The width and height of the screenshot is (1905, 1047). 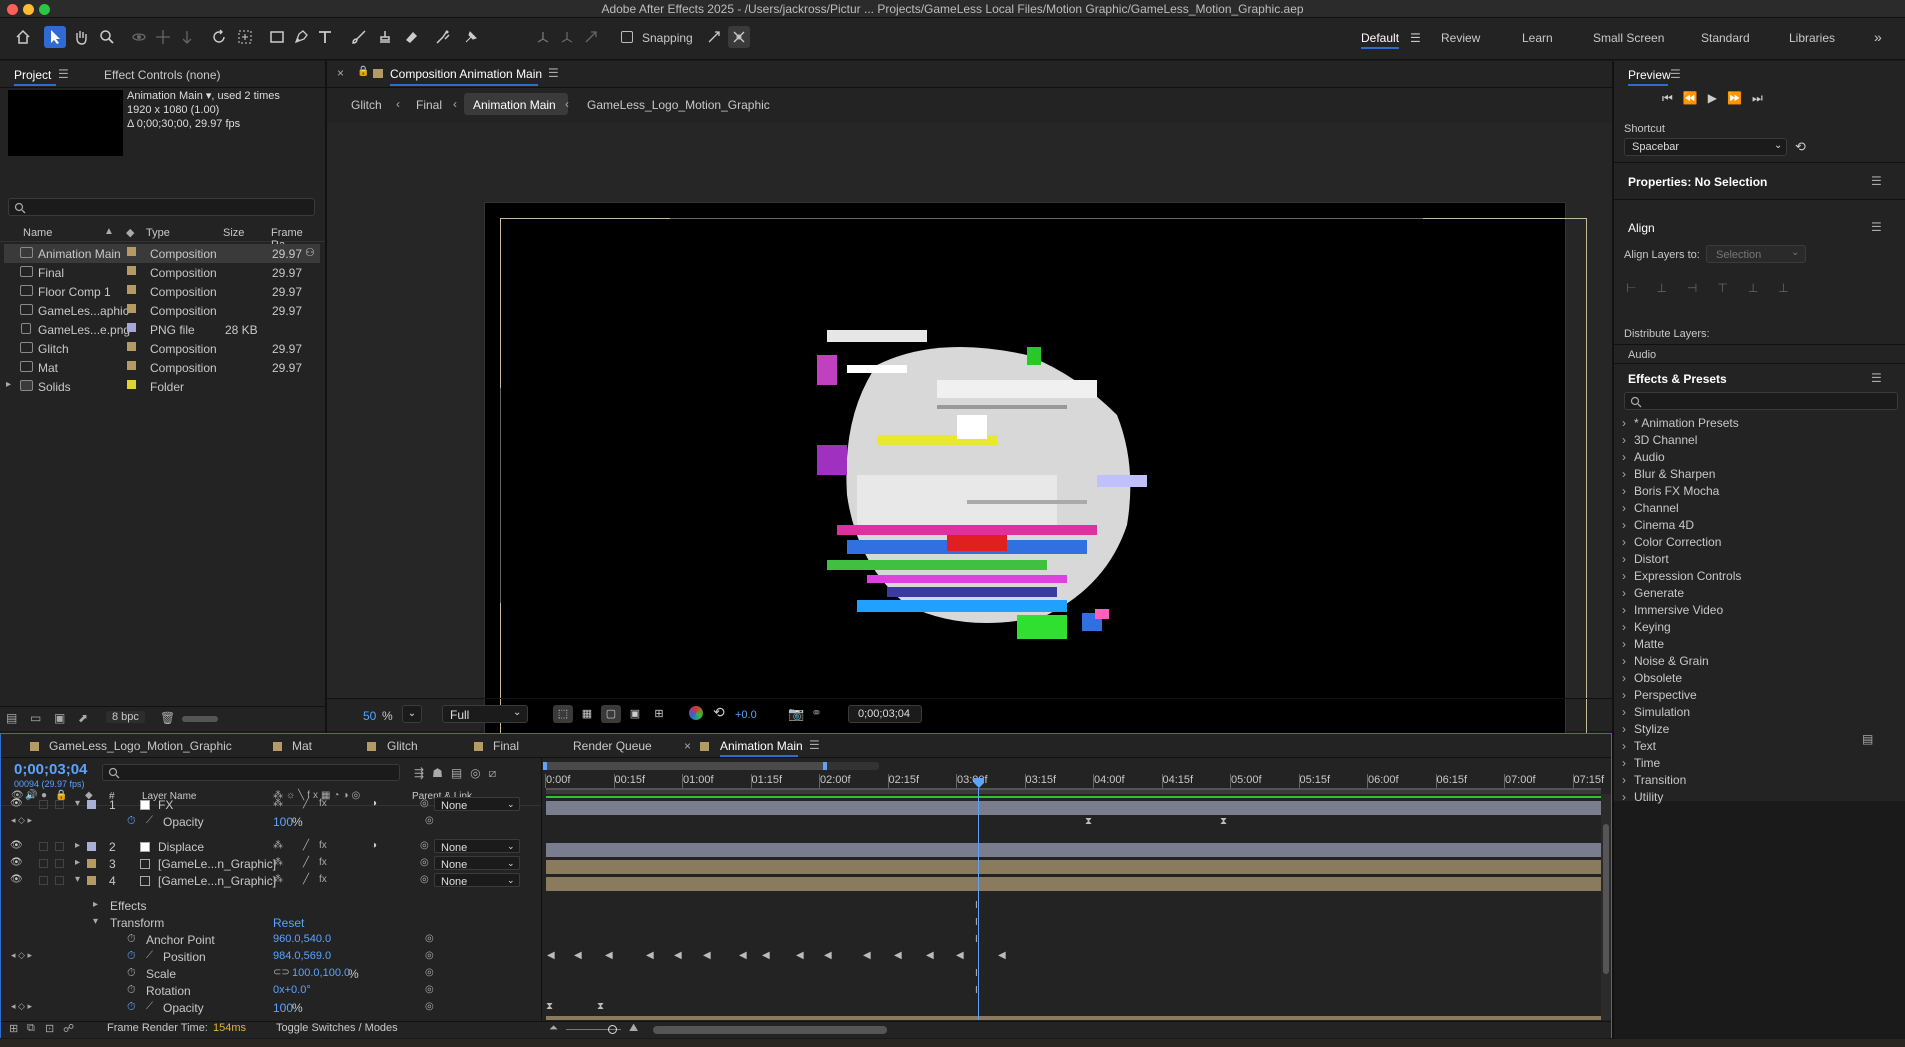 I want to click on project-item: ▸ Solids Folder, so click(x=162, y=386).